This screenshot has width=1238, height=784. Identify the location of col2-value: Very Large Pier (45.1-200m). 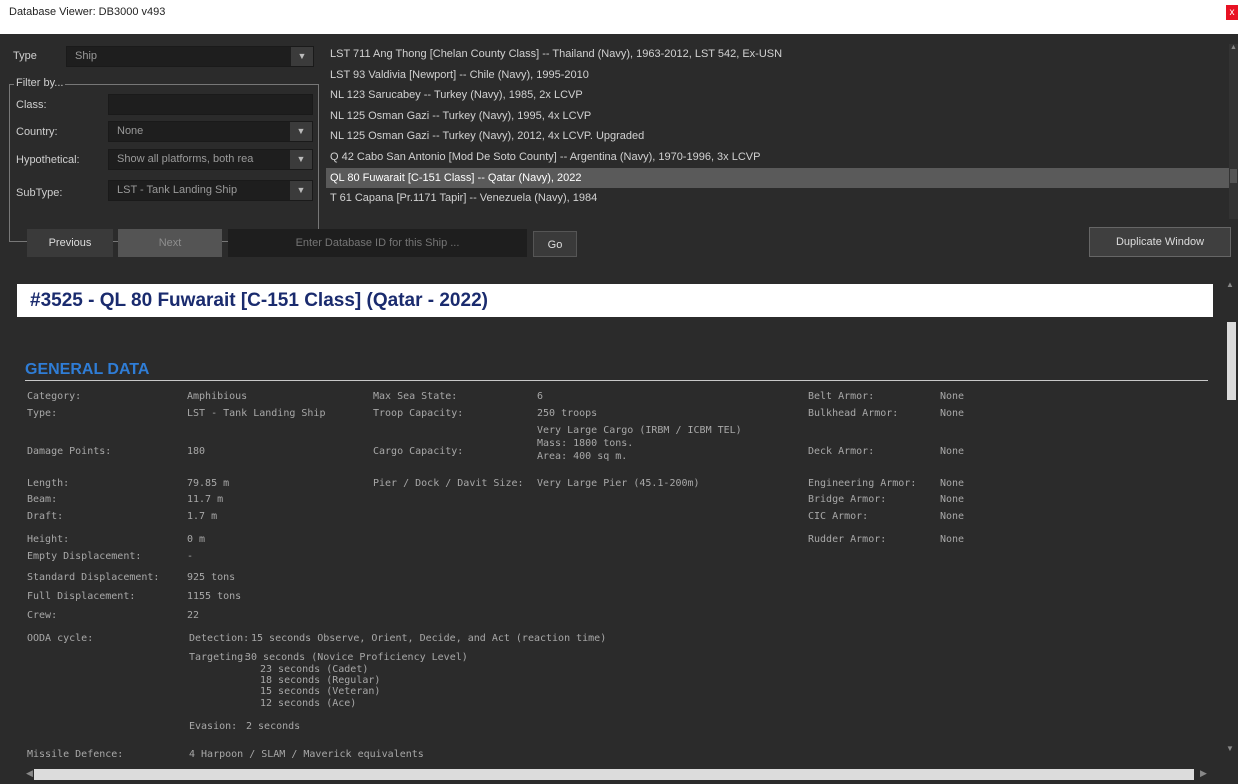
(618, 483).